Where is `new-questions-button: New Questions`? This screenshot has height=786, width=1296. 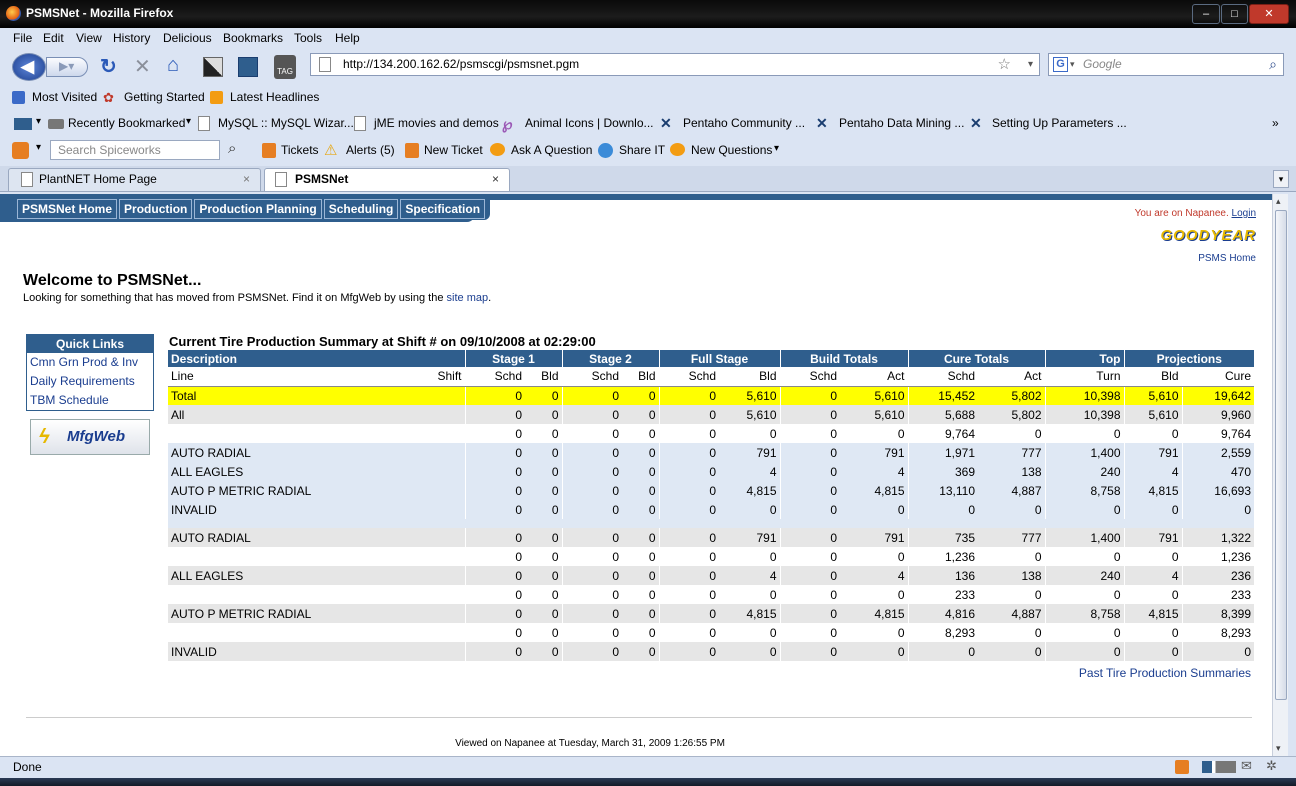 new-questions-button: New Questions is located at coordinates (731, 150).